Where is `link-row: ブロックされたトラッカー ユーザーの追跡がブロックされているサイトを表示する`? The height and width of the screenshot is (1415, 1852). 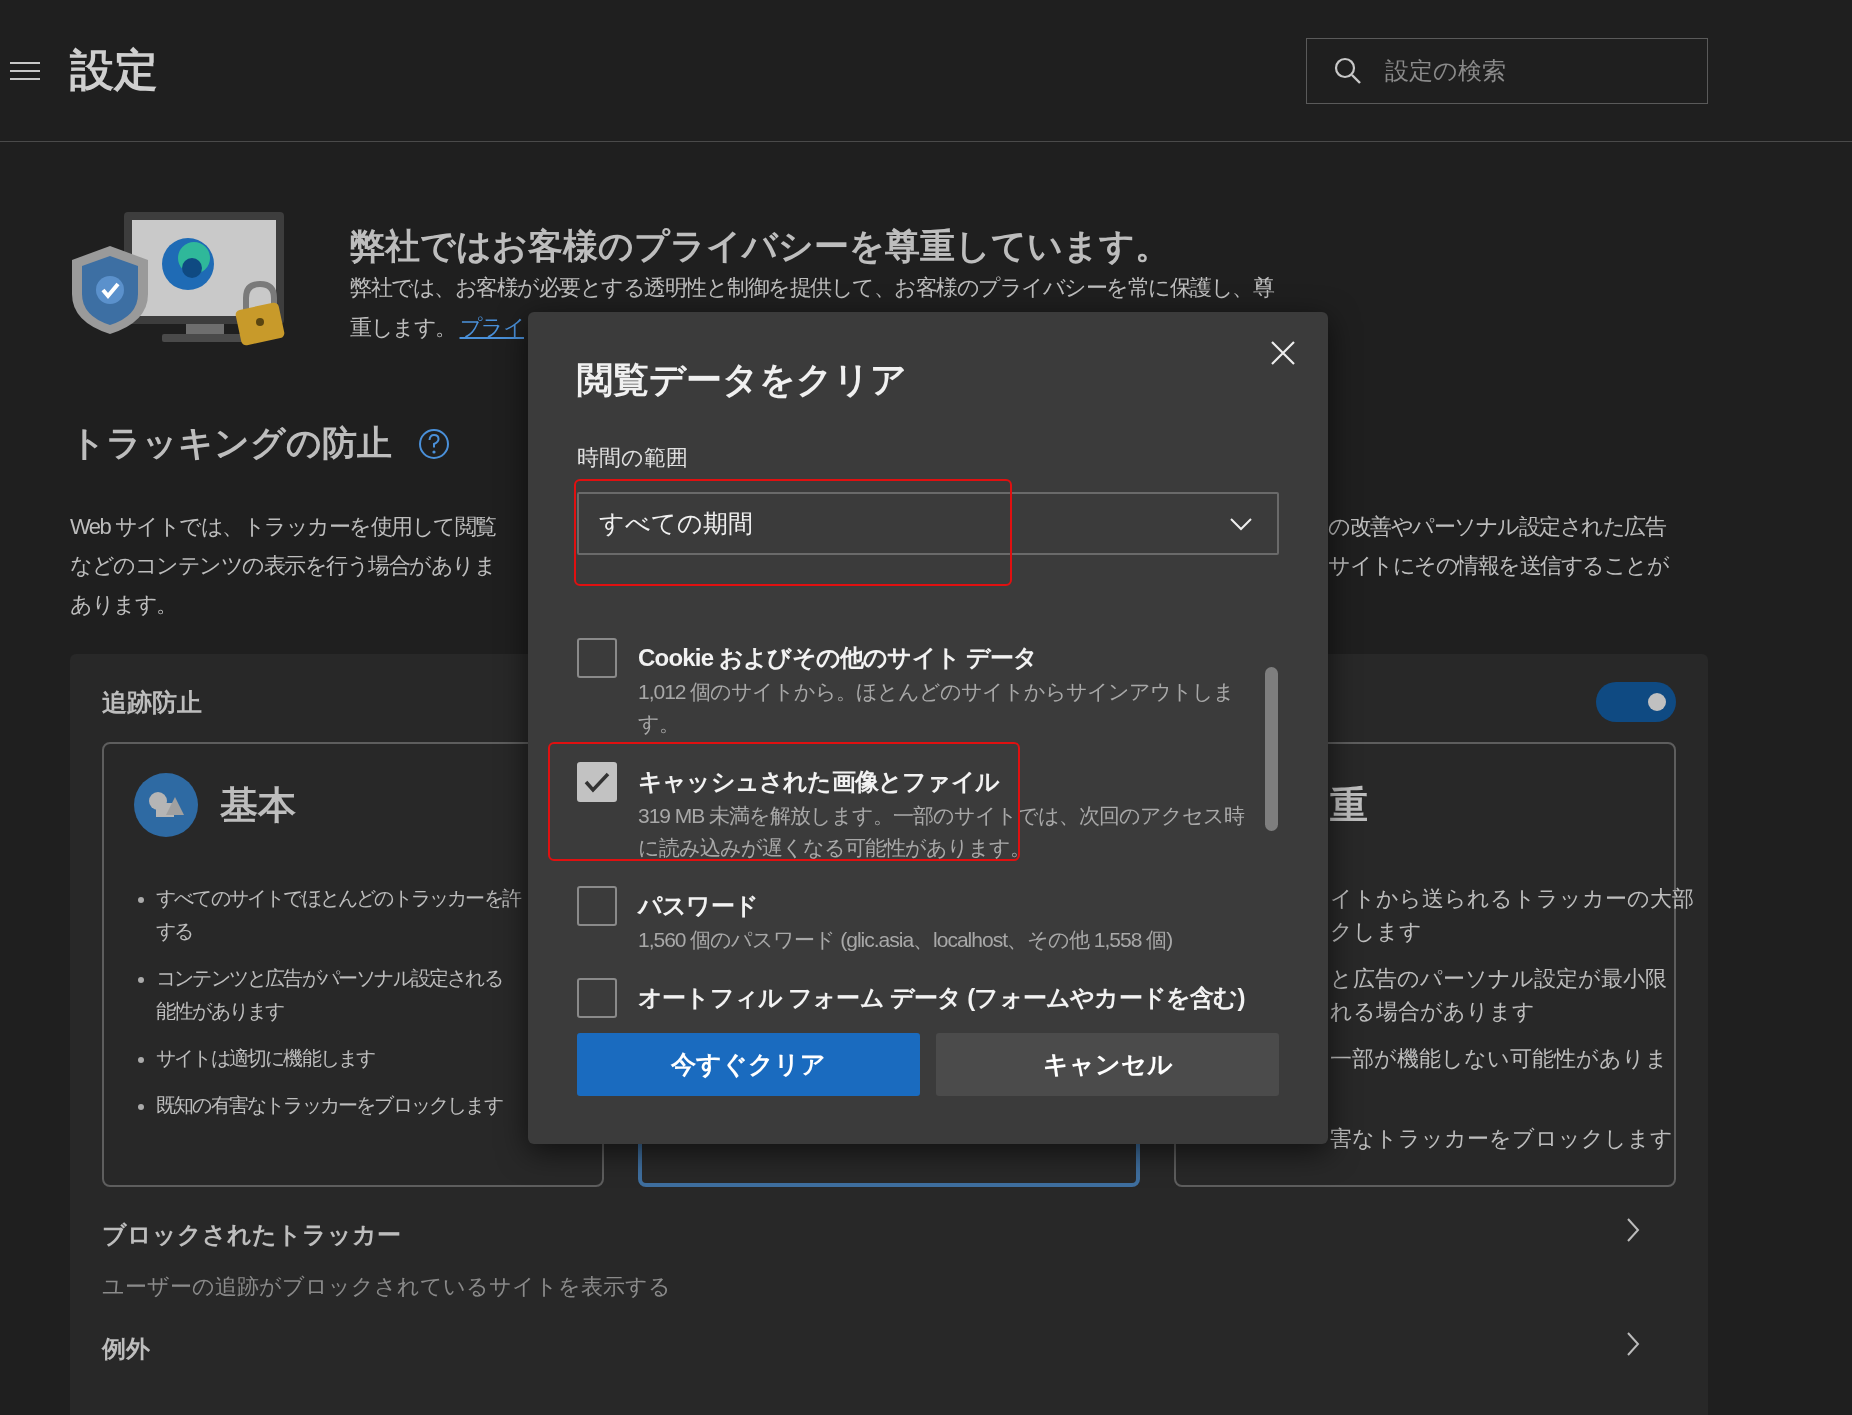 link-row: ブロックされたトラッカー ユーザーの追跡がブロックされているサイトを表示する is located at coordinates (889, 1261).